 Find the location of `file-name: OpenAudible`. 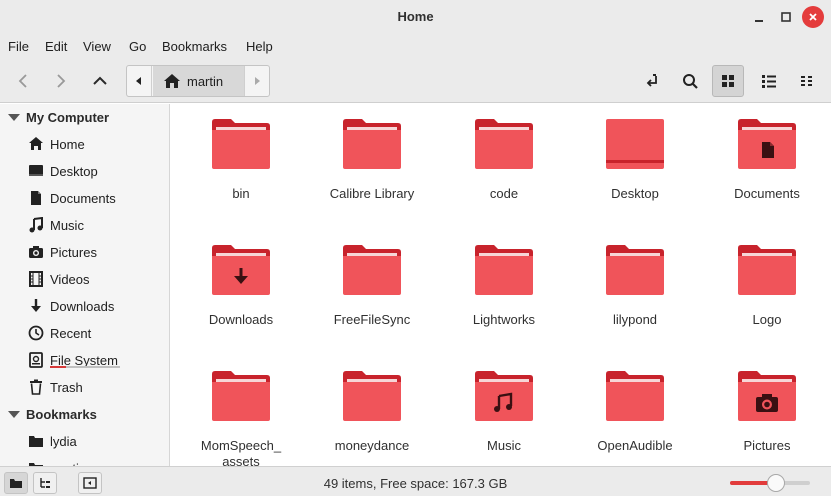

file-name: OpenAudible is located at coordinates (635, 445).